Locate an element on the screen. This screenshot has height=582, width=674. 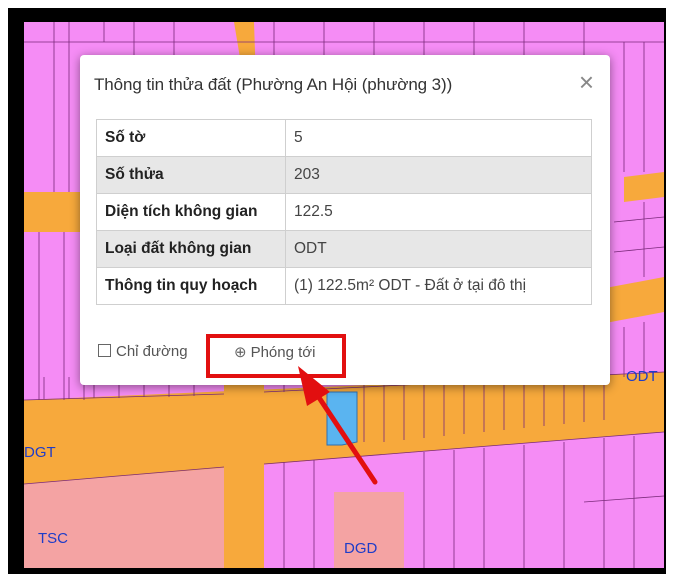
row-key: Số tờ is located at coordinates (191, 138).